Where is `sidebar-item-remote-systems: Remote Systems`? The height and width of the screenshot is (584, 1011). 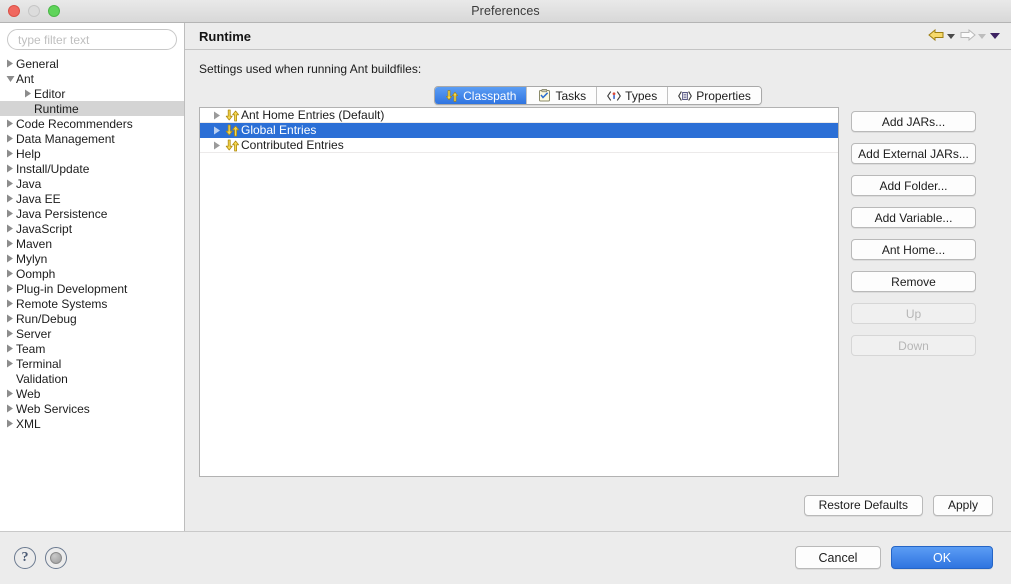 sidebar-item-remote-systems: Remote Systems is located at coordinates (92, 303).